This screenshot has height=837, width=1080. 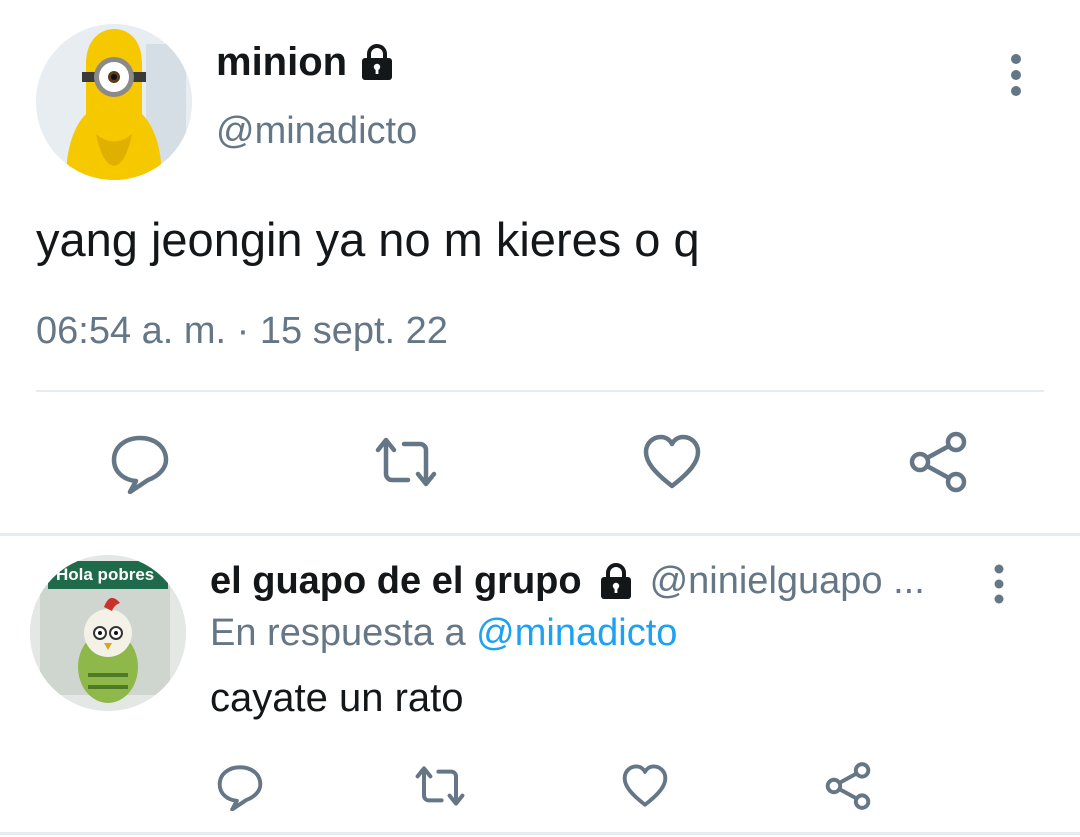 I want to click on tweet-timestamp: 06:54 a. m. · 15 sept. 22, so click(x=242, y=331).